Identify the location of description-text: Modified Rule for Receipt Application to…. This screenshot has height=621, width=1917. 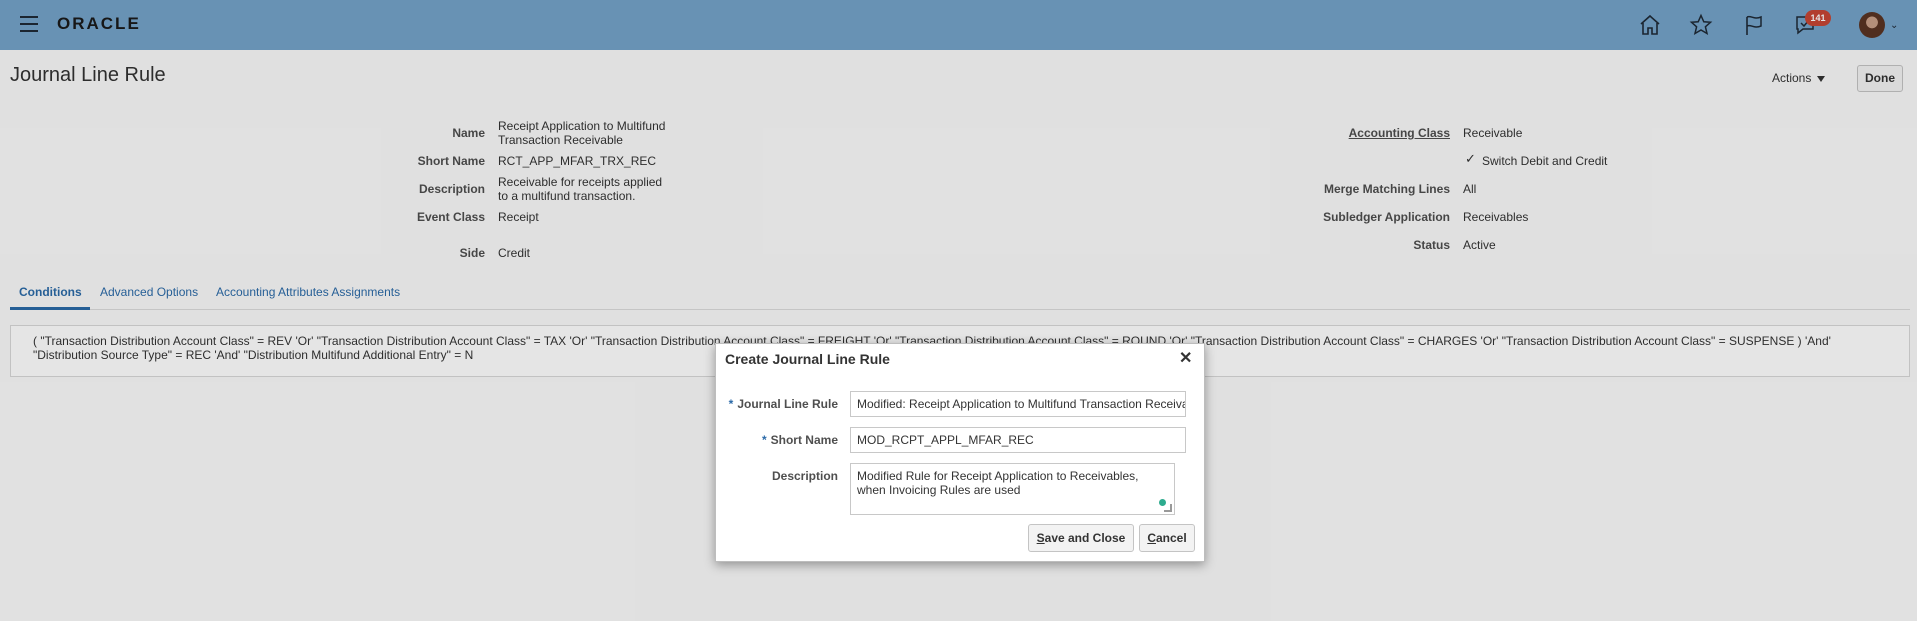
(998, 483).